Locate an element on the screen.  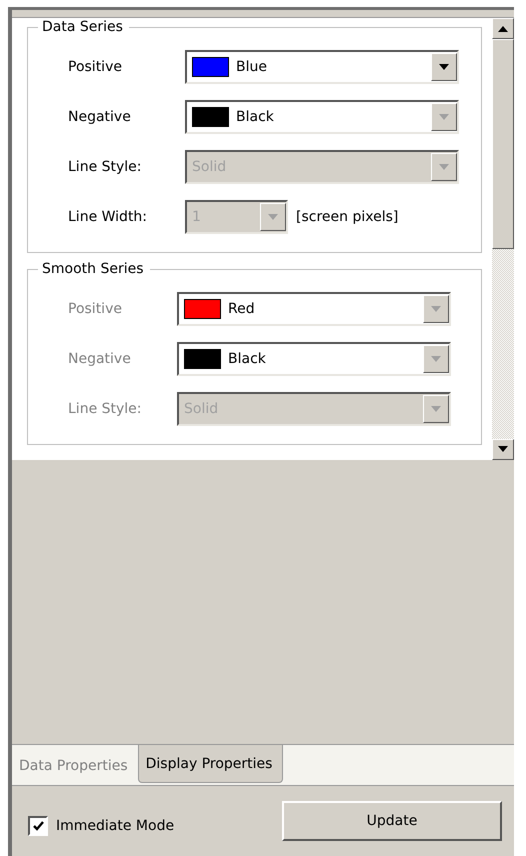
dropdown: Blue is located at coordinates (322, 67).